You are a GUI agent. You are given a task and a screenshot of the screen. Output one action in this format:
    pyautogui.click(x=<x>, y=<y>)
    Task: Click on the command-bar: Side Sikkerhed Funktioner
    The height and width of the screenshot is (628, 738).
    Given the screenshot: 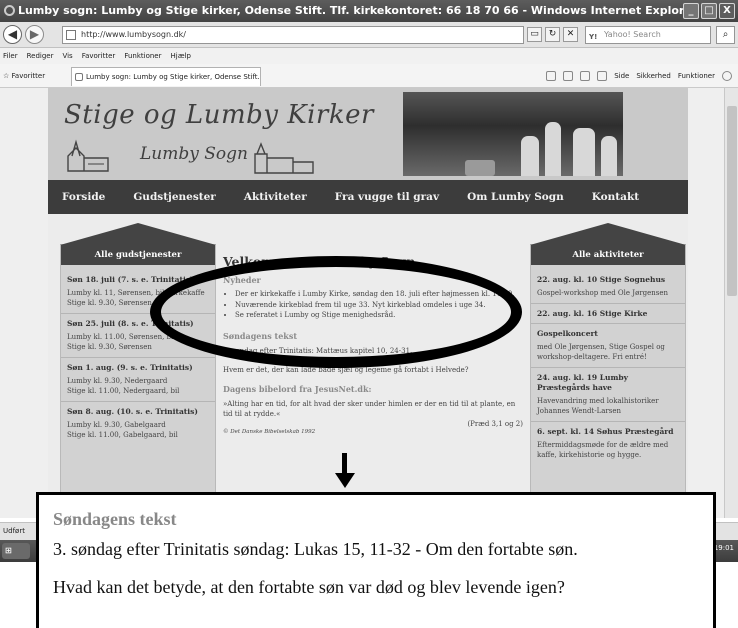 What is the action you would take?
    pyautogui.click(x=639, y=76)
    